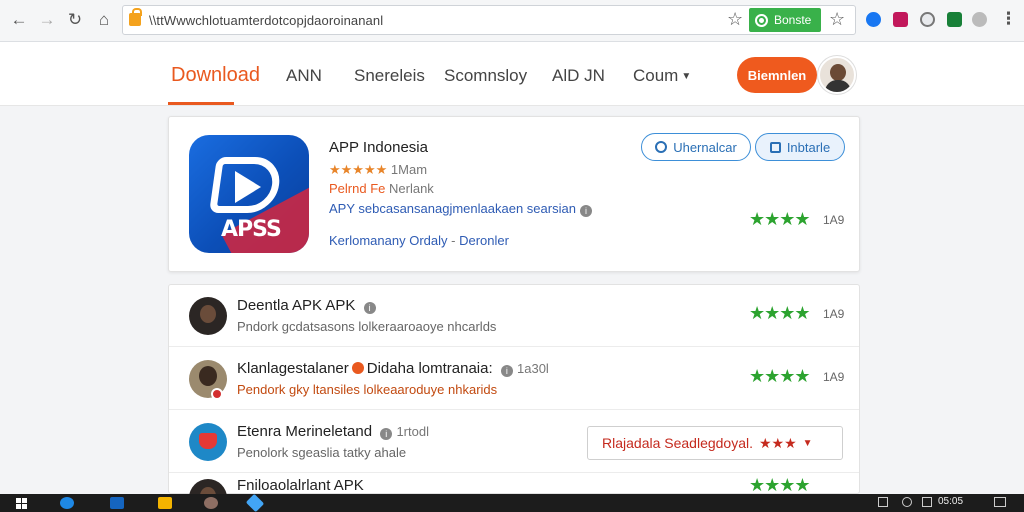 Image resolution: width=1024 pixels, height=512 pixels. Describe the element at coordinates (954, 19) in the screenshot. I see `extension-green-icon` at that location.